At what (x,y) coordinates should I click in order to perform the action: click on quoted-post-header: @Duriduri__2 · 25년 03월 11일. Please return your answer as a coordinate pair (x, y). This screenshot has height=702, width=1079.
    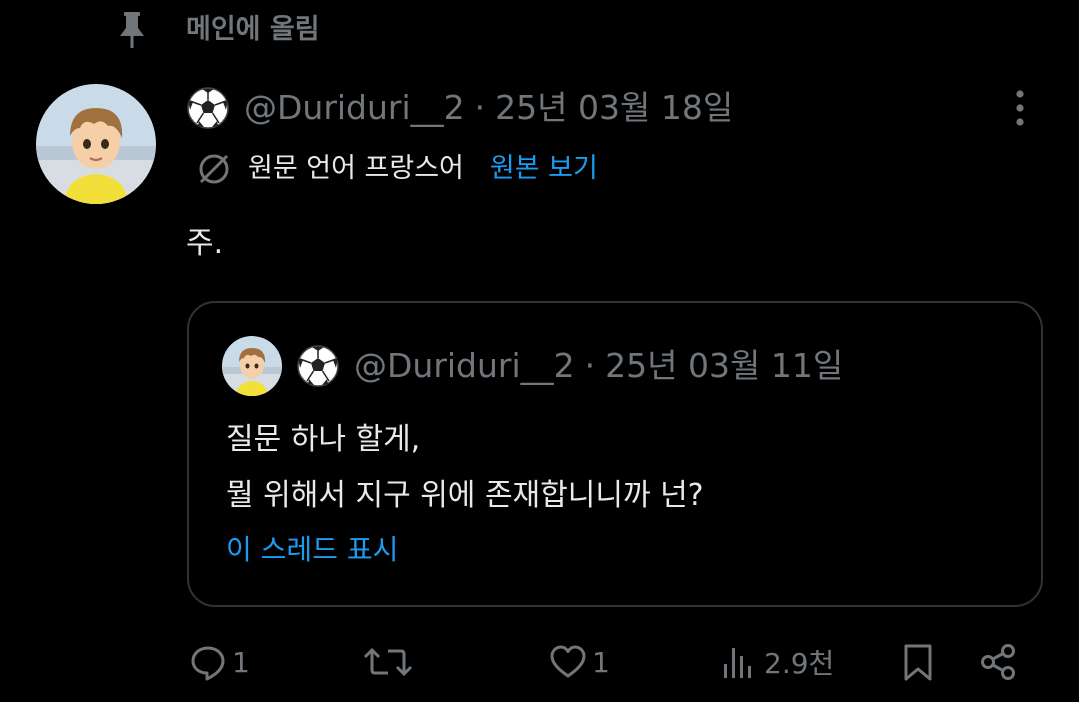
    Looking at the image, I should click on (569, 366).